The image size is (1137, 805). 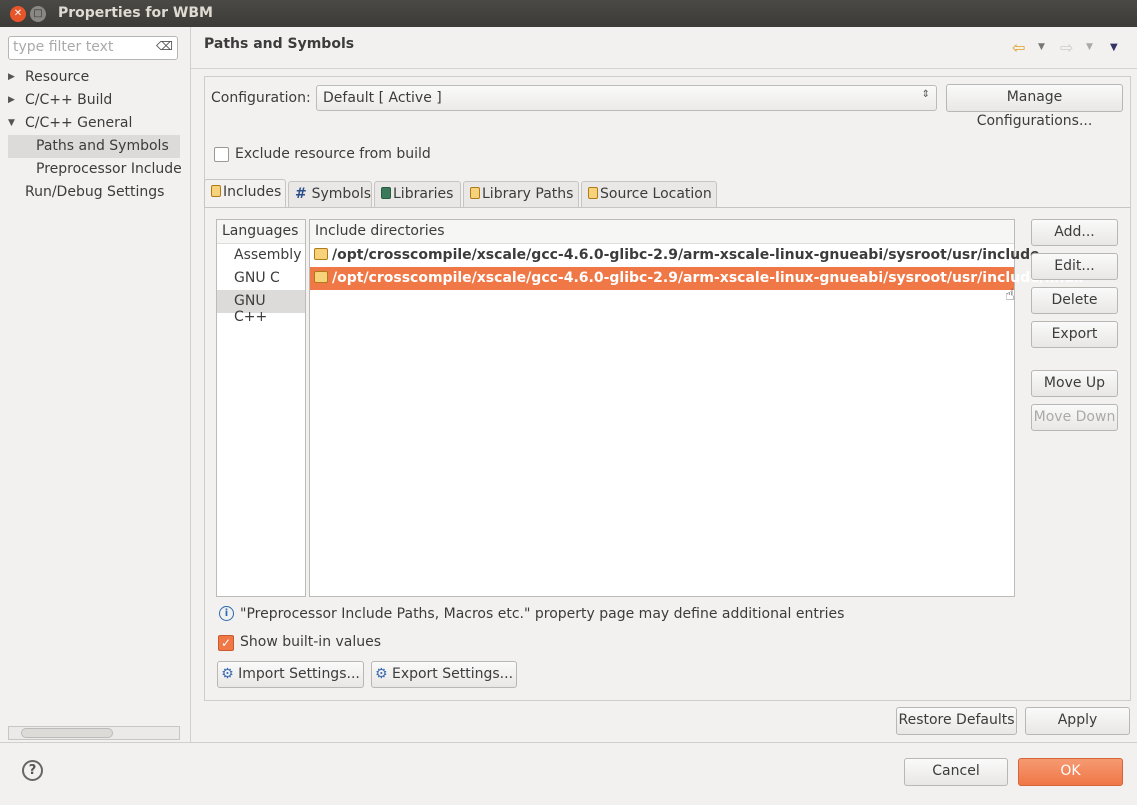 What do you see at coordinates (1074, 300) in the screenshot?
I see `delete-button: Delete` at bounding box center [1074, 300].